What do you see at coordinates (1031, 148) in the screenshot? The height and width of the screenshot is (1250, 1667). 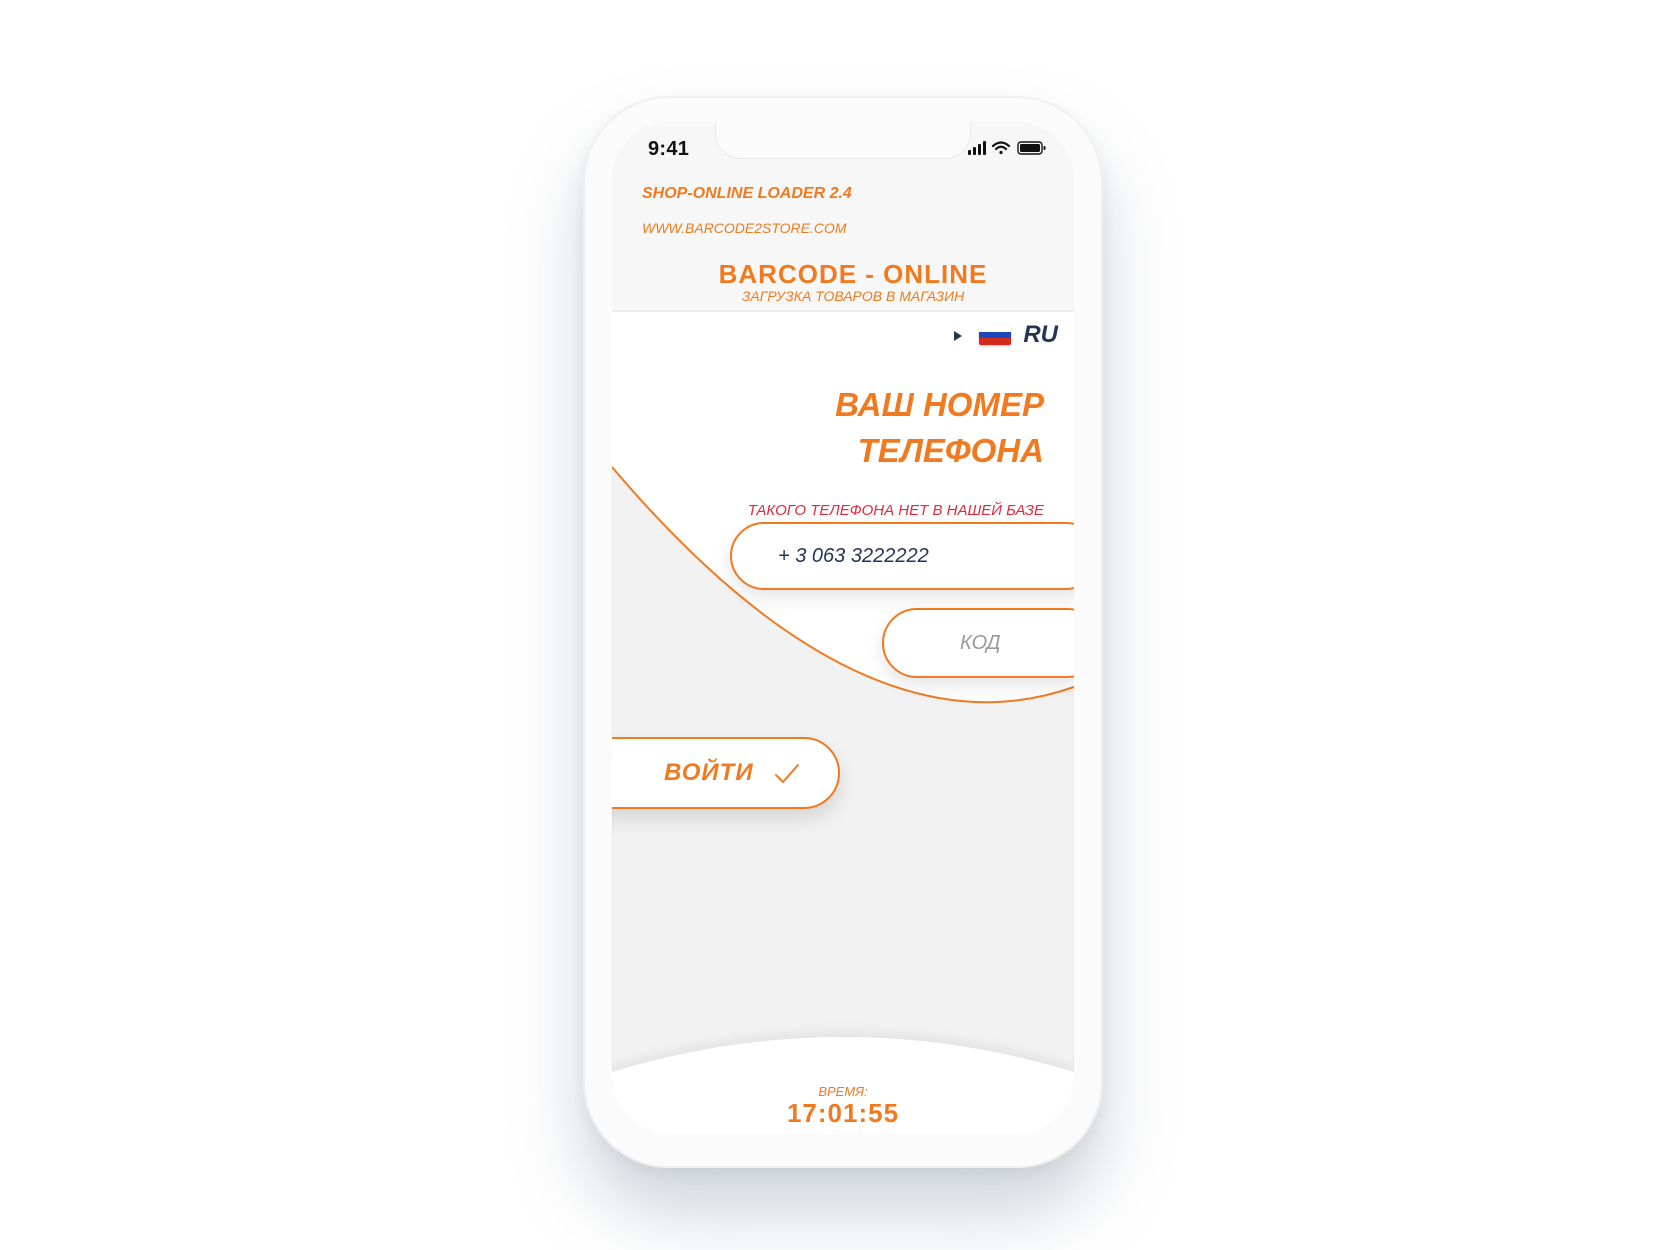 I see `battery-icon` at bounding box center [1031, 148].